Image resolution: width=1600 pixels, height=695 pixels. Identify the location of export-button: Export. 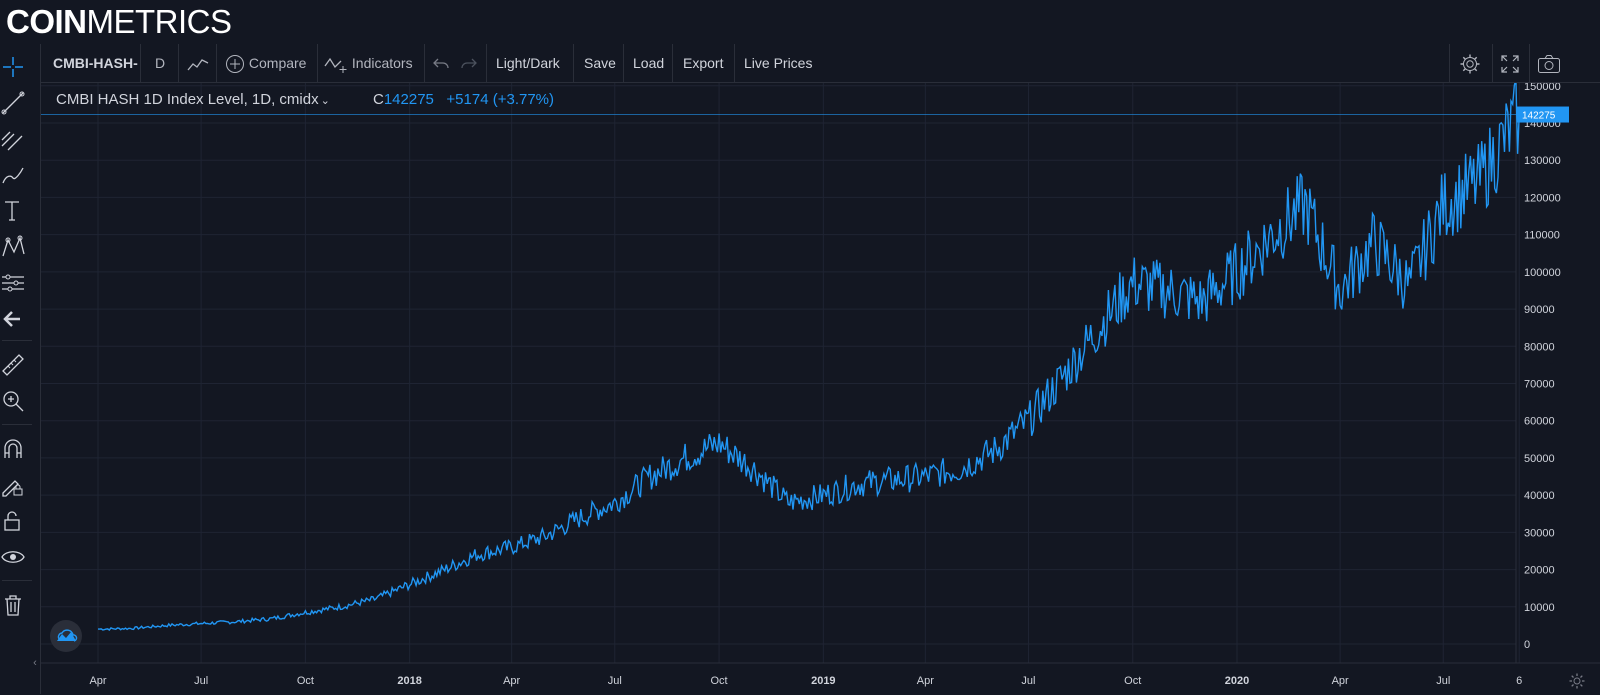
(703, 63).